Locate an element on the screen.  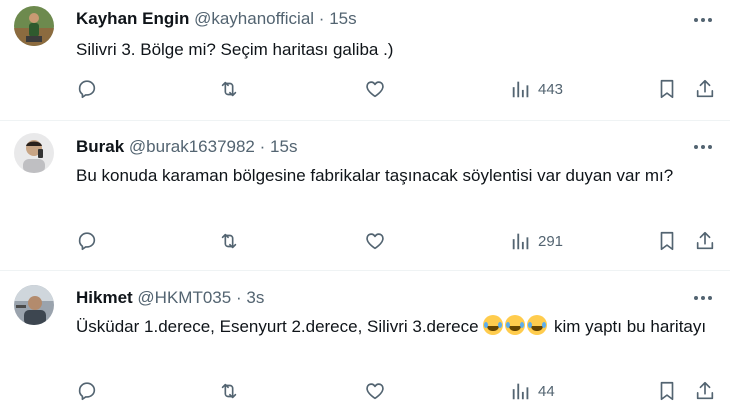
tweet-header: Hikmet @HKMT035 · 3s is located at coordinates (170, 298).